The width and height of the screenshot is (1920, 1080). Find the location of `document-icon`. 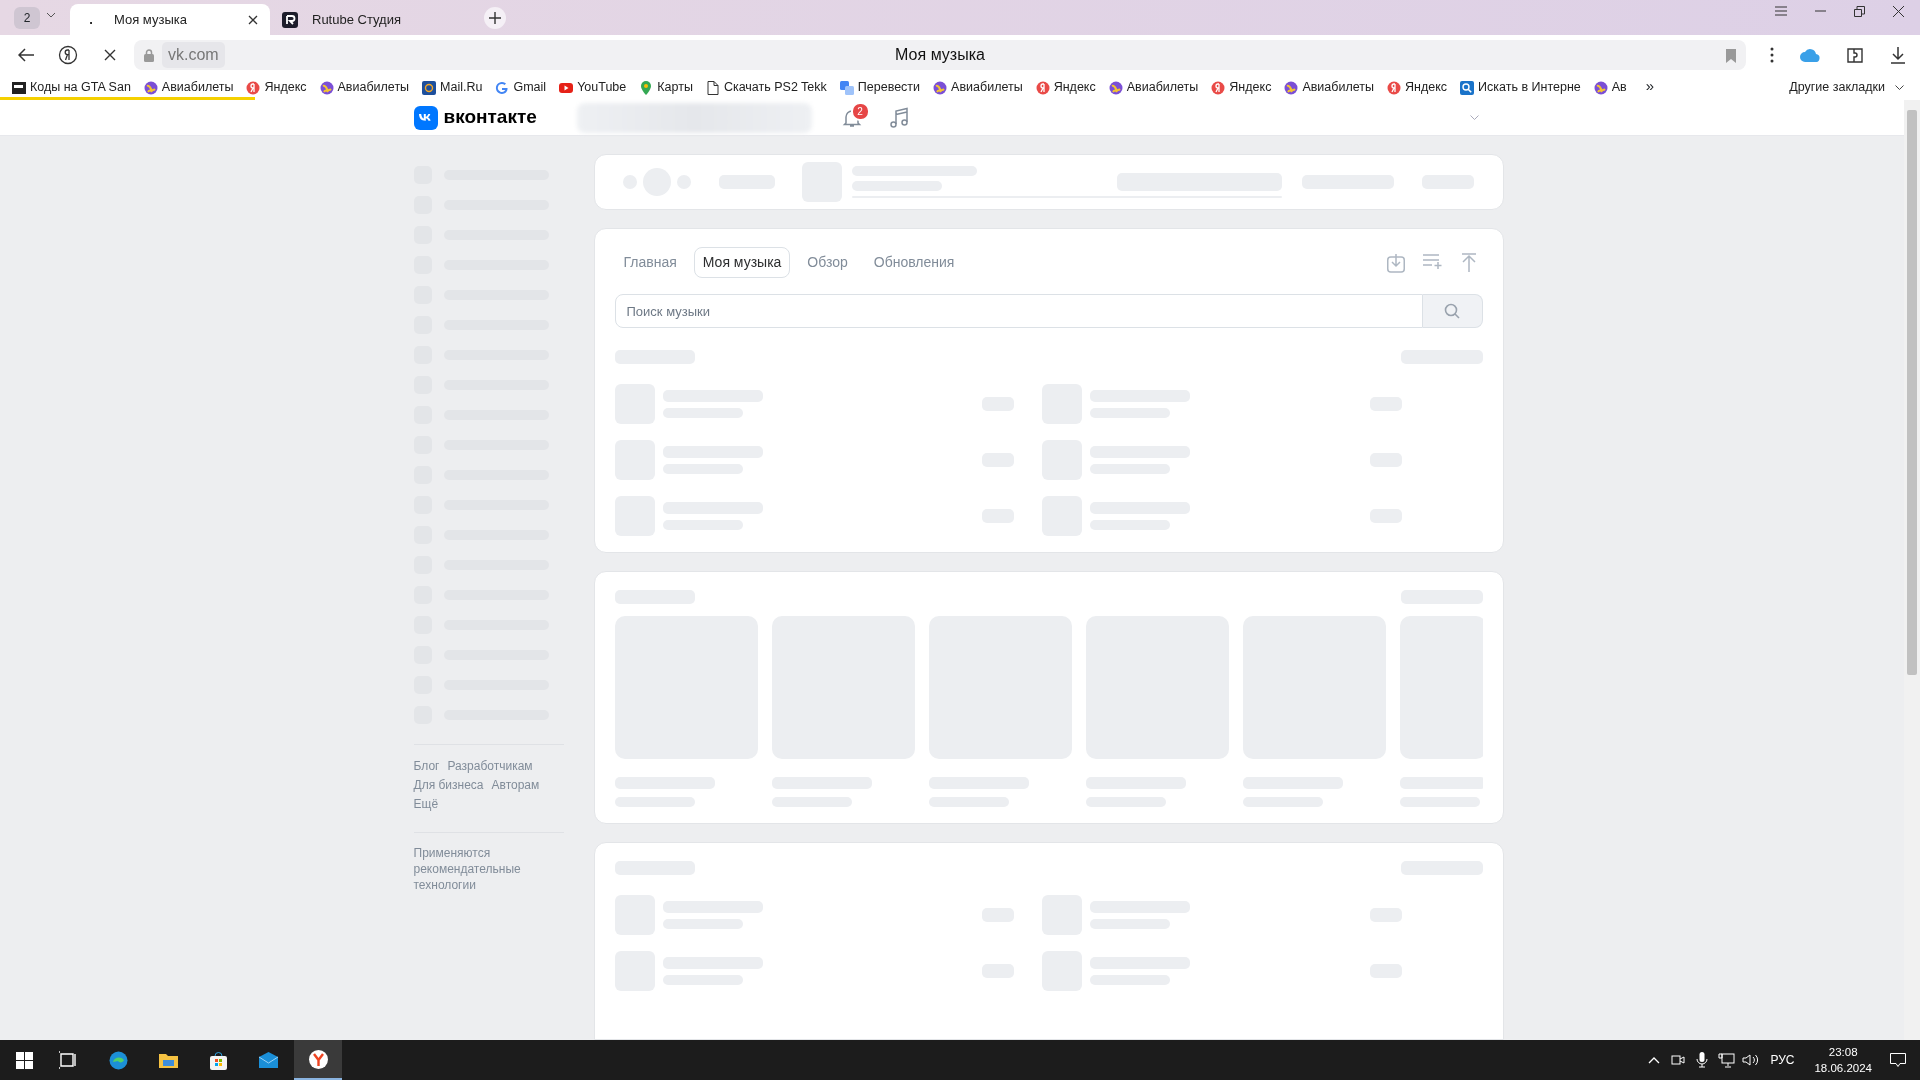

document-icon is located at coordinates (712, 87).